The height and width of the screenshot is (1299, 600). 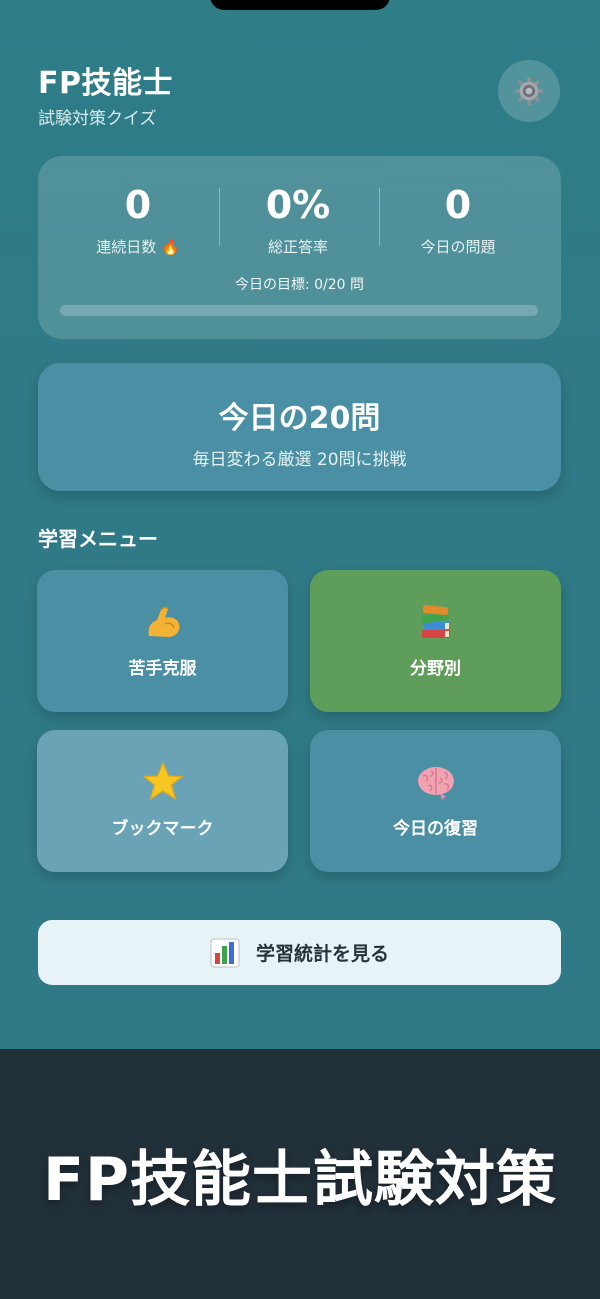 What do you see at coordinates (97, 119) in the screenshot?
I see `app-subtitle: 試験対策クイズ` at bounding box center [97, 119].